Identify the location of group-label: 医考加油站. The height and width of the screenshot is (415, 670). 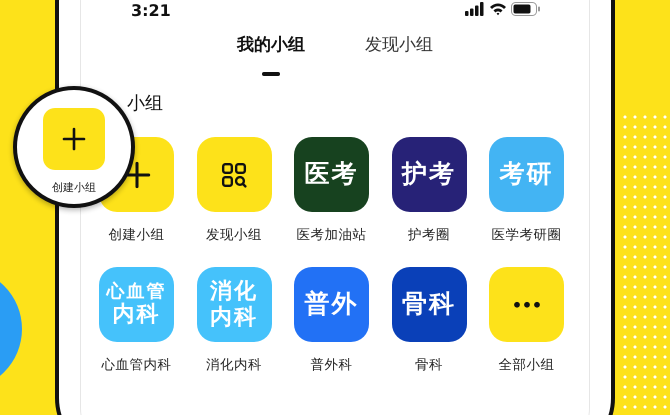
(331, 235).